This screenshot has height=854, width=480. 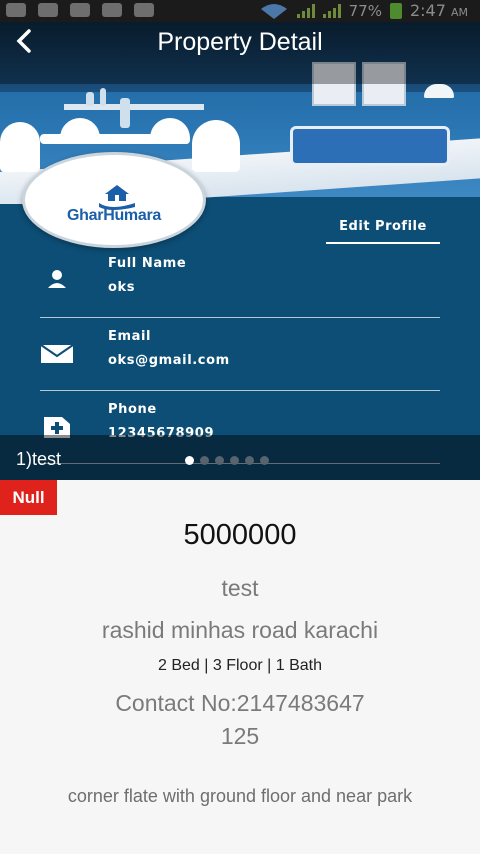 I want to click on shelf, so click(x=134, y=107).